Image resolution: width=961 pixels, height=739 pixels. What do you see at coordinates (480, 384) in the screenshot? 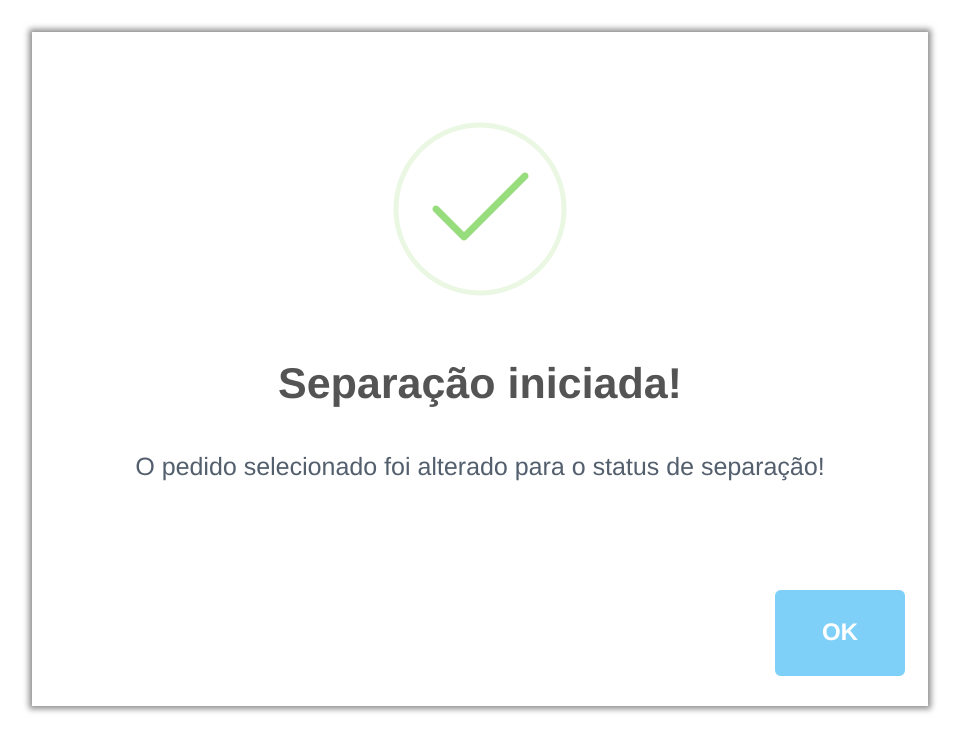
I see `dialog-title: Separação iniciada!` at bounding box center [480, 384].